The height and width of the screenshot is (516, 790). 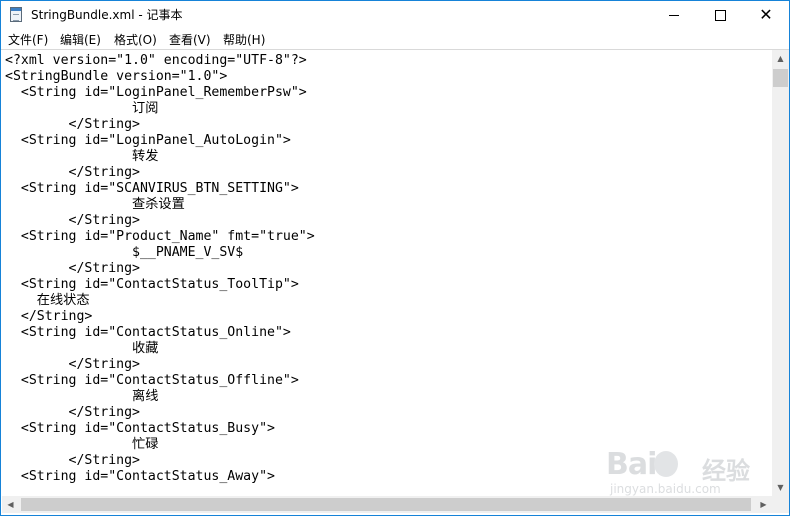 I want to click on menu-file: 文件(F), so click(x=28, y=39).